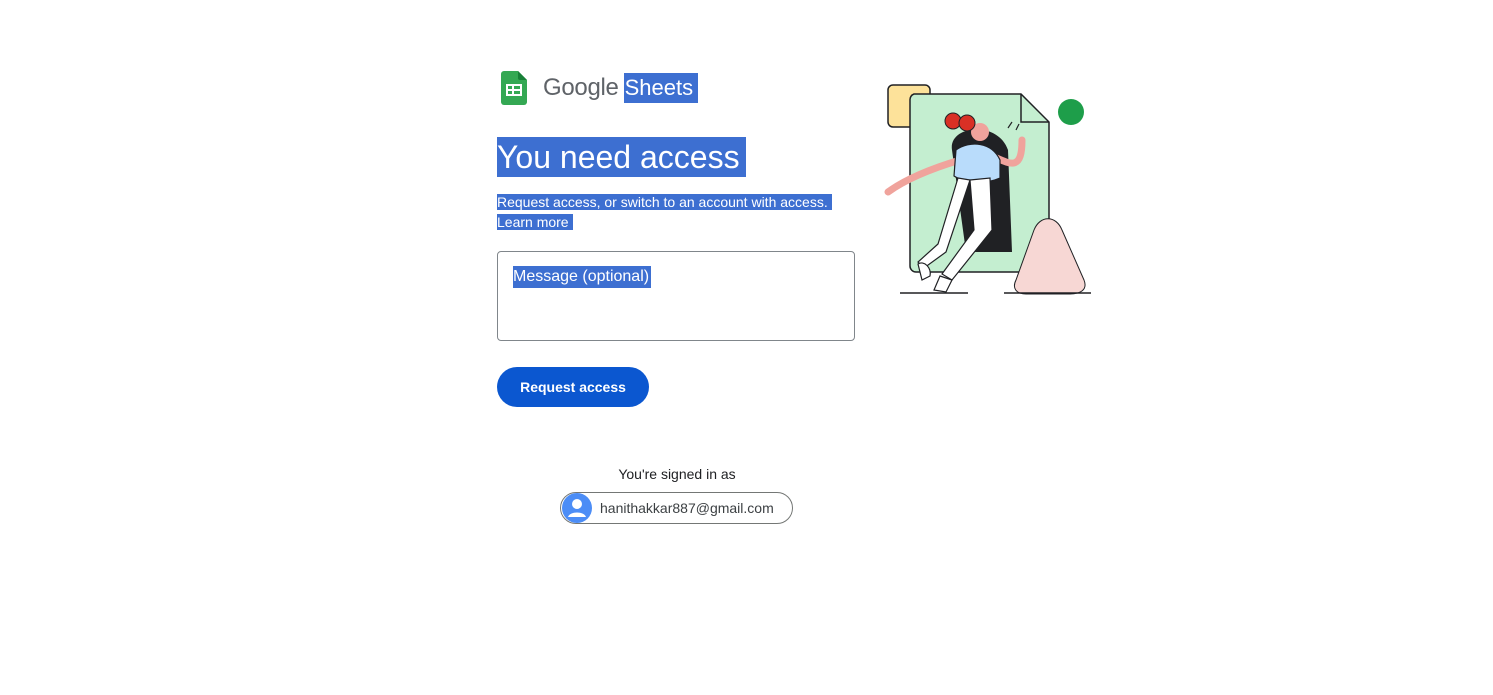  What do you see at coordinates (535, 222) in the screenshot?
I see `learn-more-link: Learn more` at bounding box center [535, 222].